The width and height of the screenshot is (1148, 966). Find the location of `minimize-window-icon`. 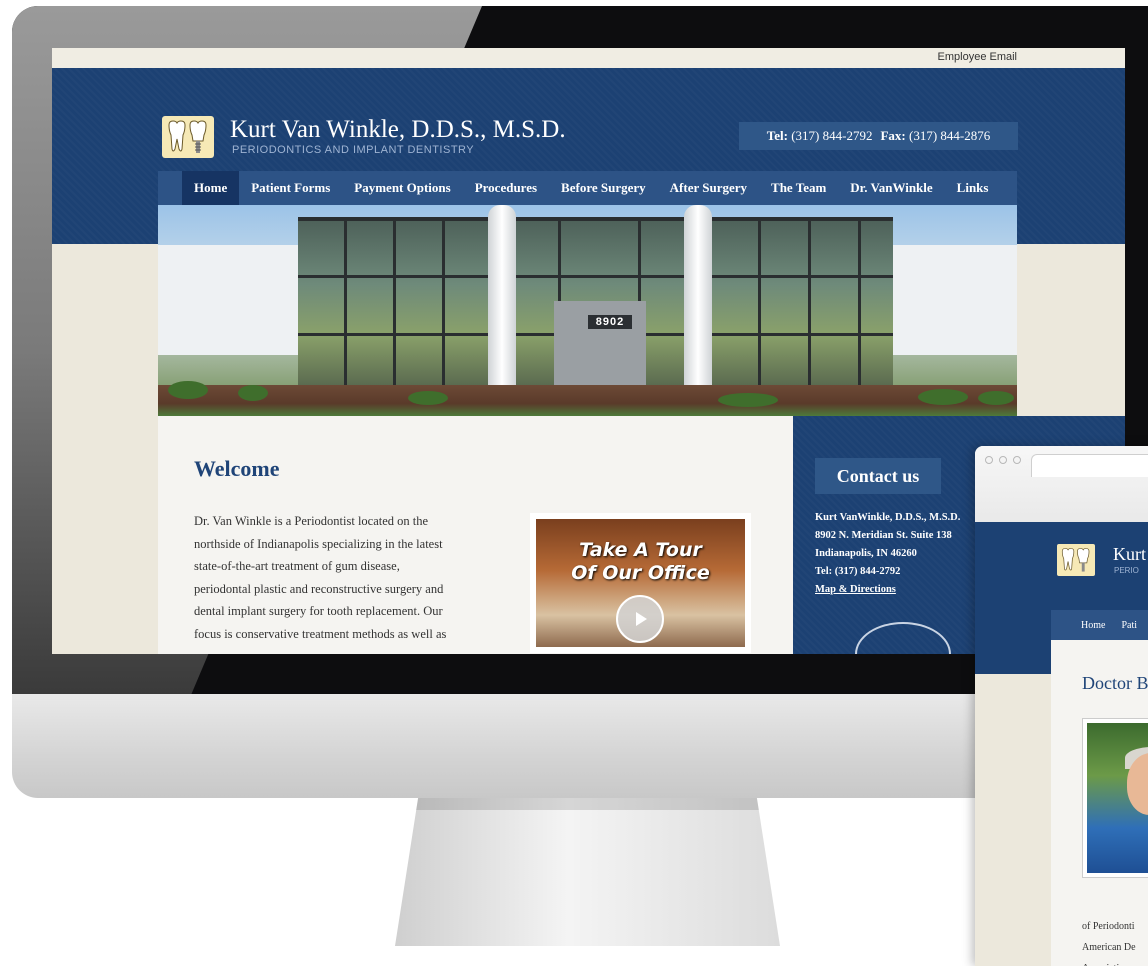

minimize-window-icon is located at coordinates (1003, 460).